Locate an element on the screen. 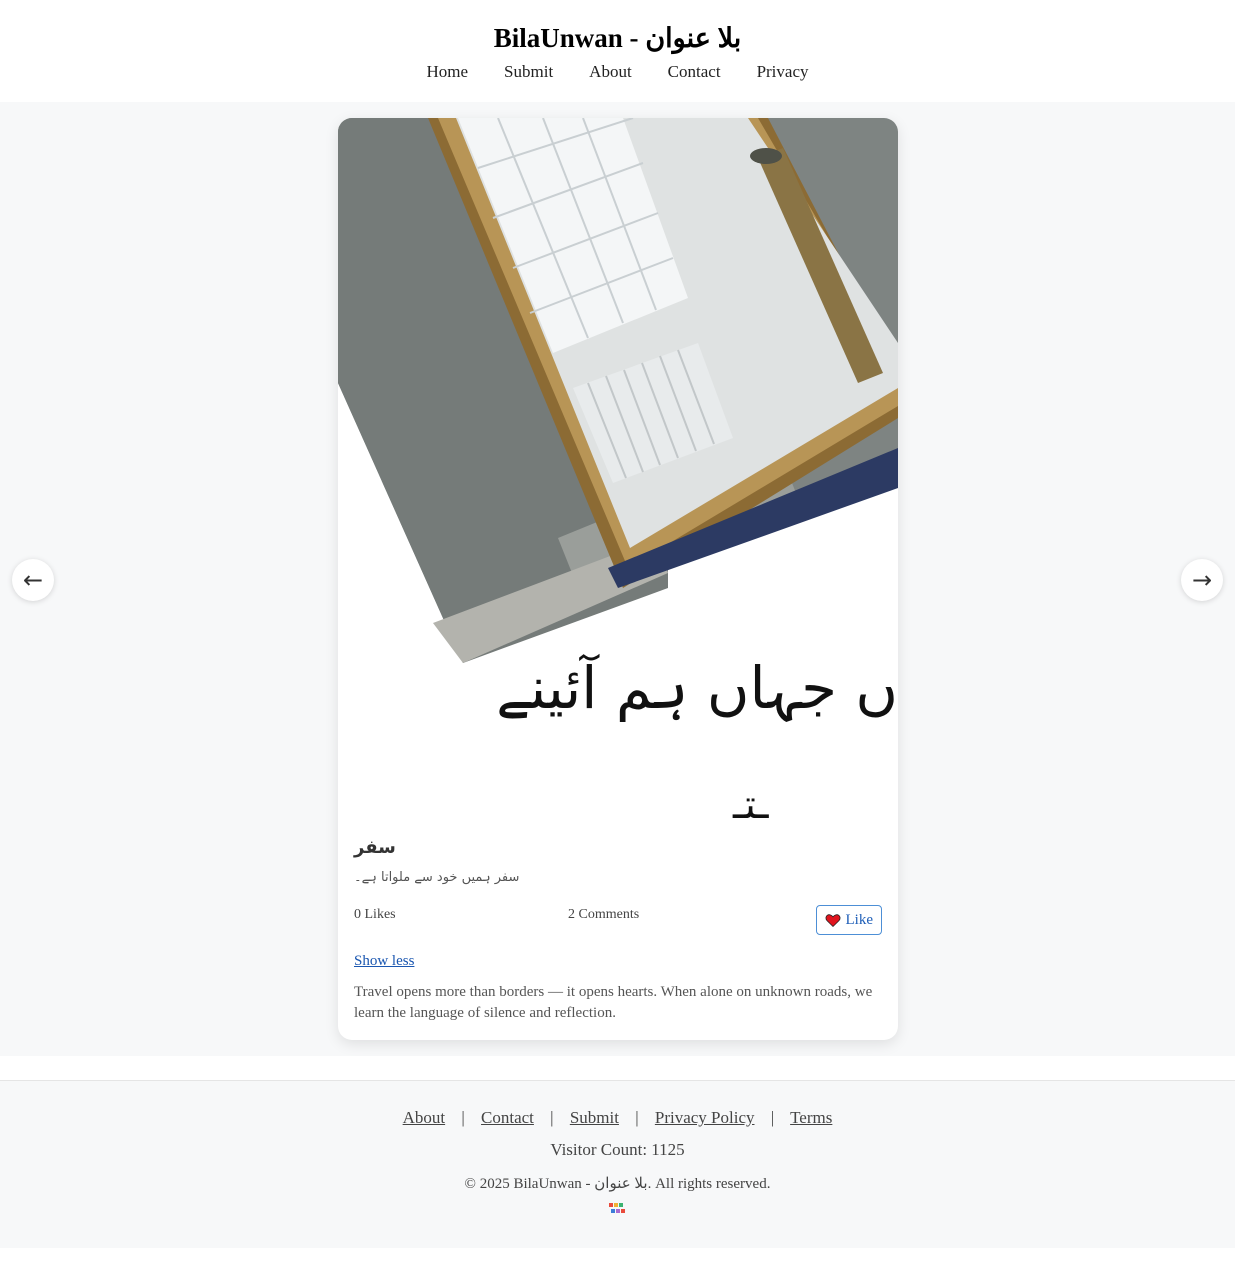 Image resolution: width=1235 pixels, height=1275 pixels. arrow-right-icon: → is located at coordinates (1202, 580).